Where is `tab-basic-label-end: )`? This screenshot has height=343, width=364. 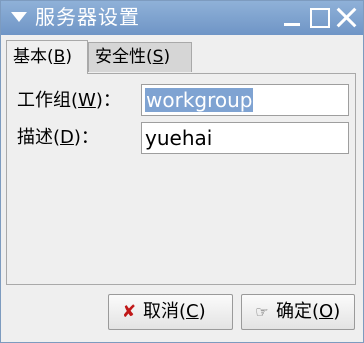
tab-basic-label-end: ) is located at coordinates (68, 57).